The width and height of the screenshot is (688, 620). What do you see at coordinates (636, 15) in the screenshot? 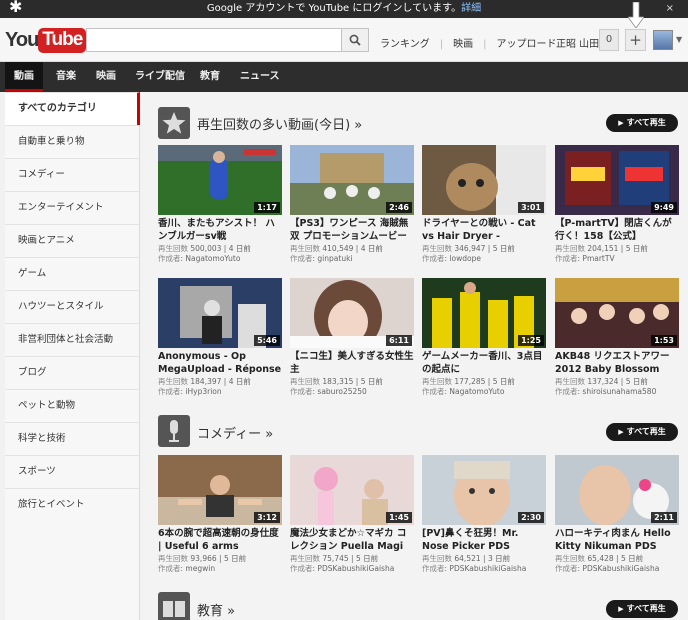
I see `arrow-down-icon` at bounding box center [636, 15].